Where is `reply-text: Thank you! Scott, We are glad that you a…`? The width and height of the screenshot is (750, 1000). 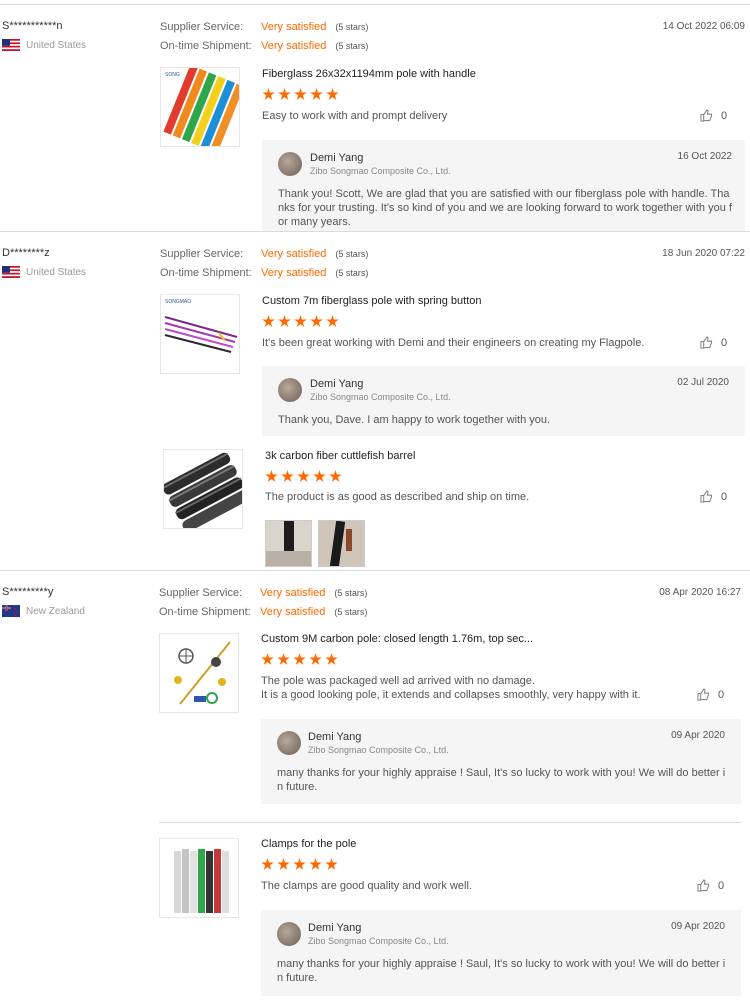 reply-text: Thank you! Scott, We are glad that you a… is located at coordinates (505, 208).